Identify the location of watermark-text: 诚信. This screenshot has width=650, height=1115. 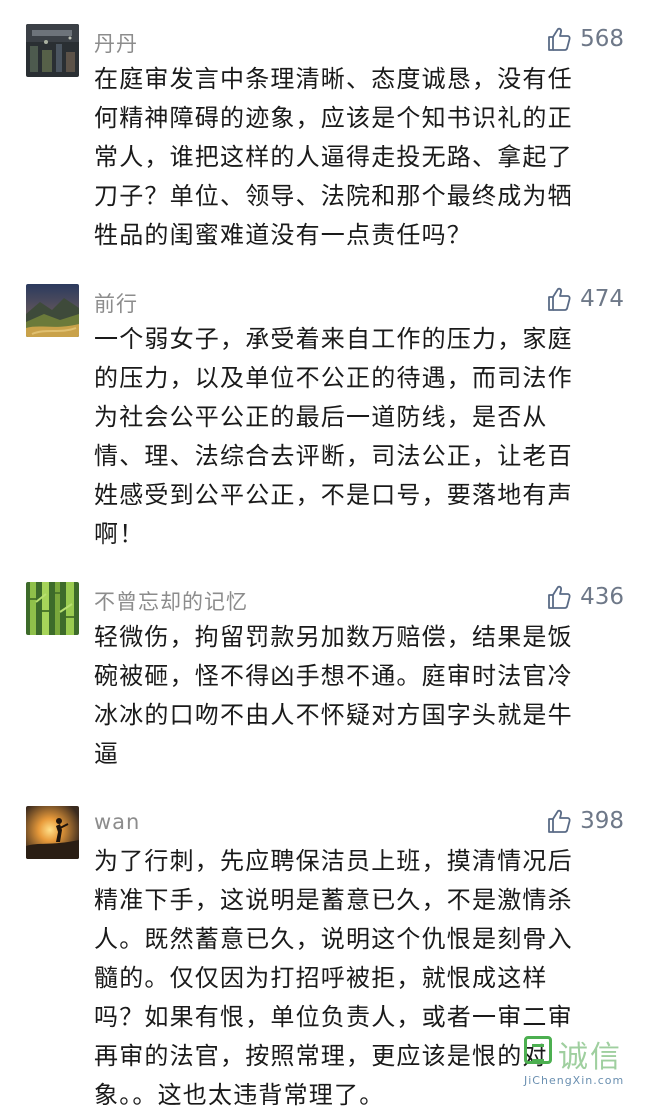
(590, 1057).